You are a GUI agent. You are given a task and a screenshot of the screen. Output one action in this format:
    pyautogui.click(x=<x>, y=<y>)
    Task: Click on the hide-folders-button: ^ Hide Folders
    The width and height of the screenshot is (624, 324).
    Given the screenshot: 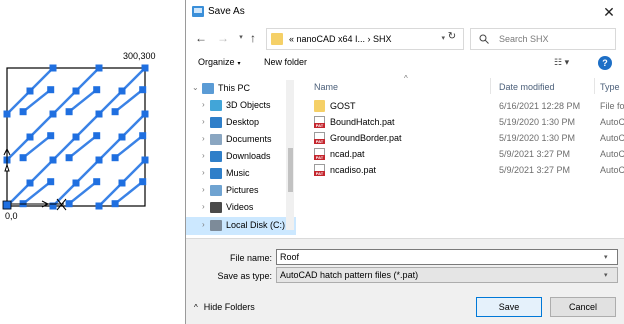 What is the action you would take?
    pyautogui.click(x=224, y=307)
    